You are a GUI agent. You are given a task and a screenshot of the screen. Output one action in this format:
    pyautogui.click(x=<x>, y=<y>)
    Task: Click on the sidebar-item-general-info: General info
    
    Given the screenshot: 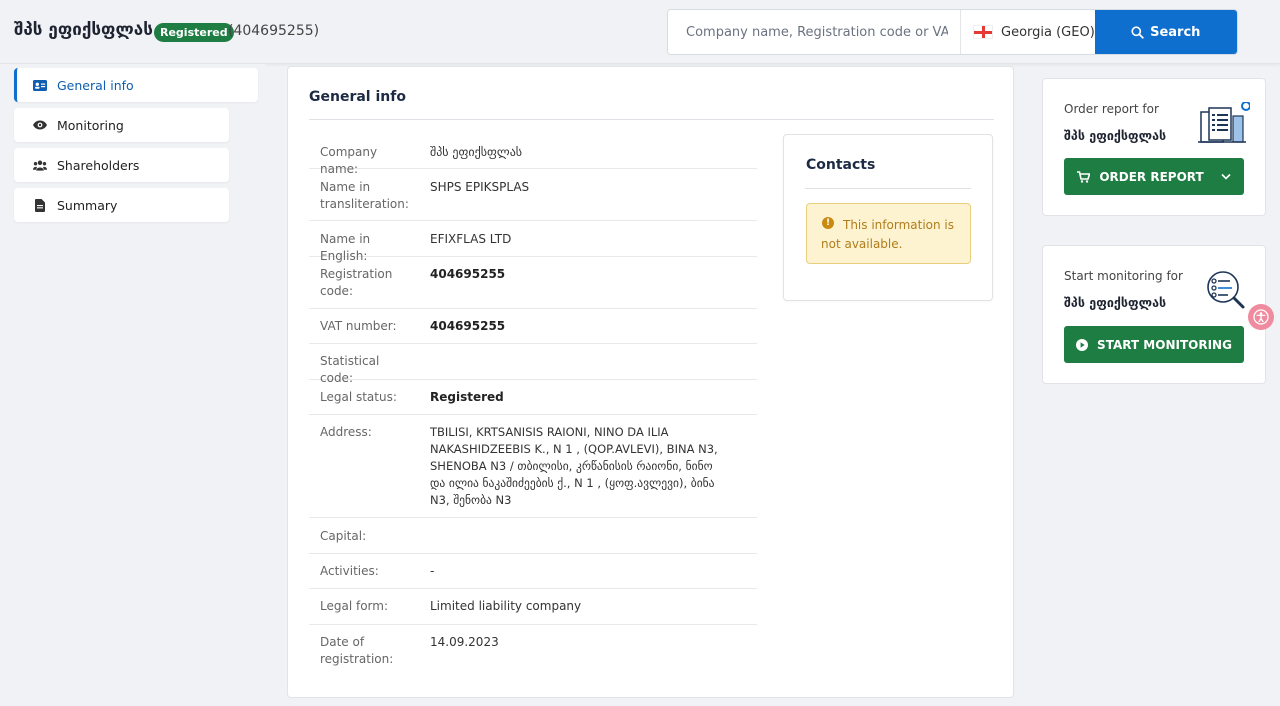 What is the action you would take?
    pyautogui.click(x=136, y=85)
    